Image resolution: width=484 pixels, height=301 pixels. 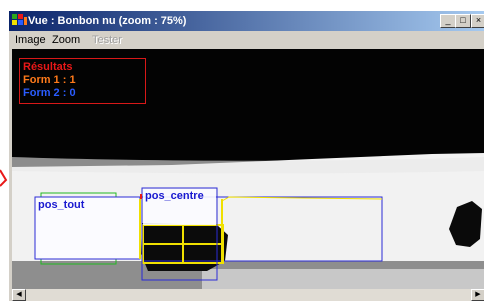 What do you see at coordinates (477, 295) in the screenshot?
I see `arrow-right-icon: ▶` at bounding box center [477, 295].